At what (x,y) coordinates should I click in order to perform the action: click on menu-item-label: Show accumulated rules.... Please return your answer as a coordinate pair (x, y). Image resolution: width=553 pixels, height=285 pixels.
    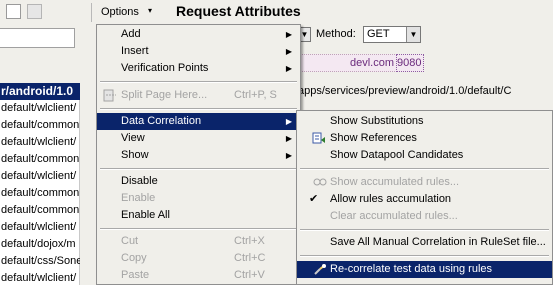
    Looking at the image, I should click on (395, 182).